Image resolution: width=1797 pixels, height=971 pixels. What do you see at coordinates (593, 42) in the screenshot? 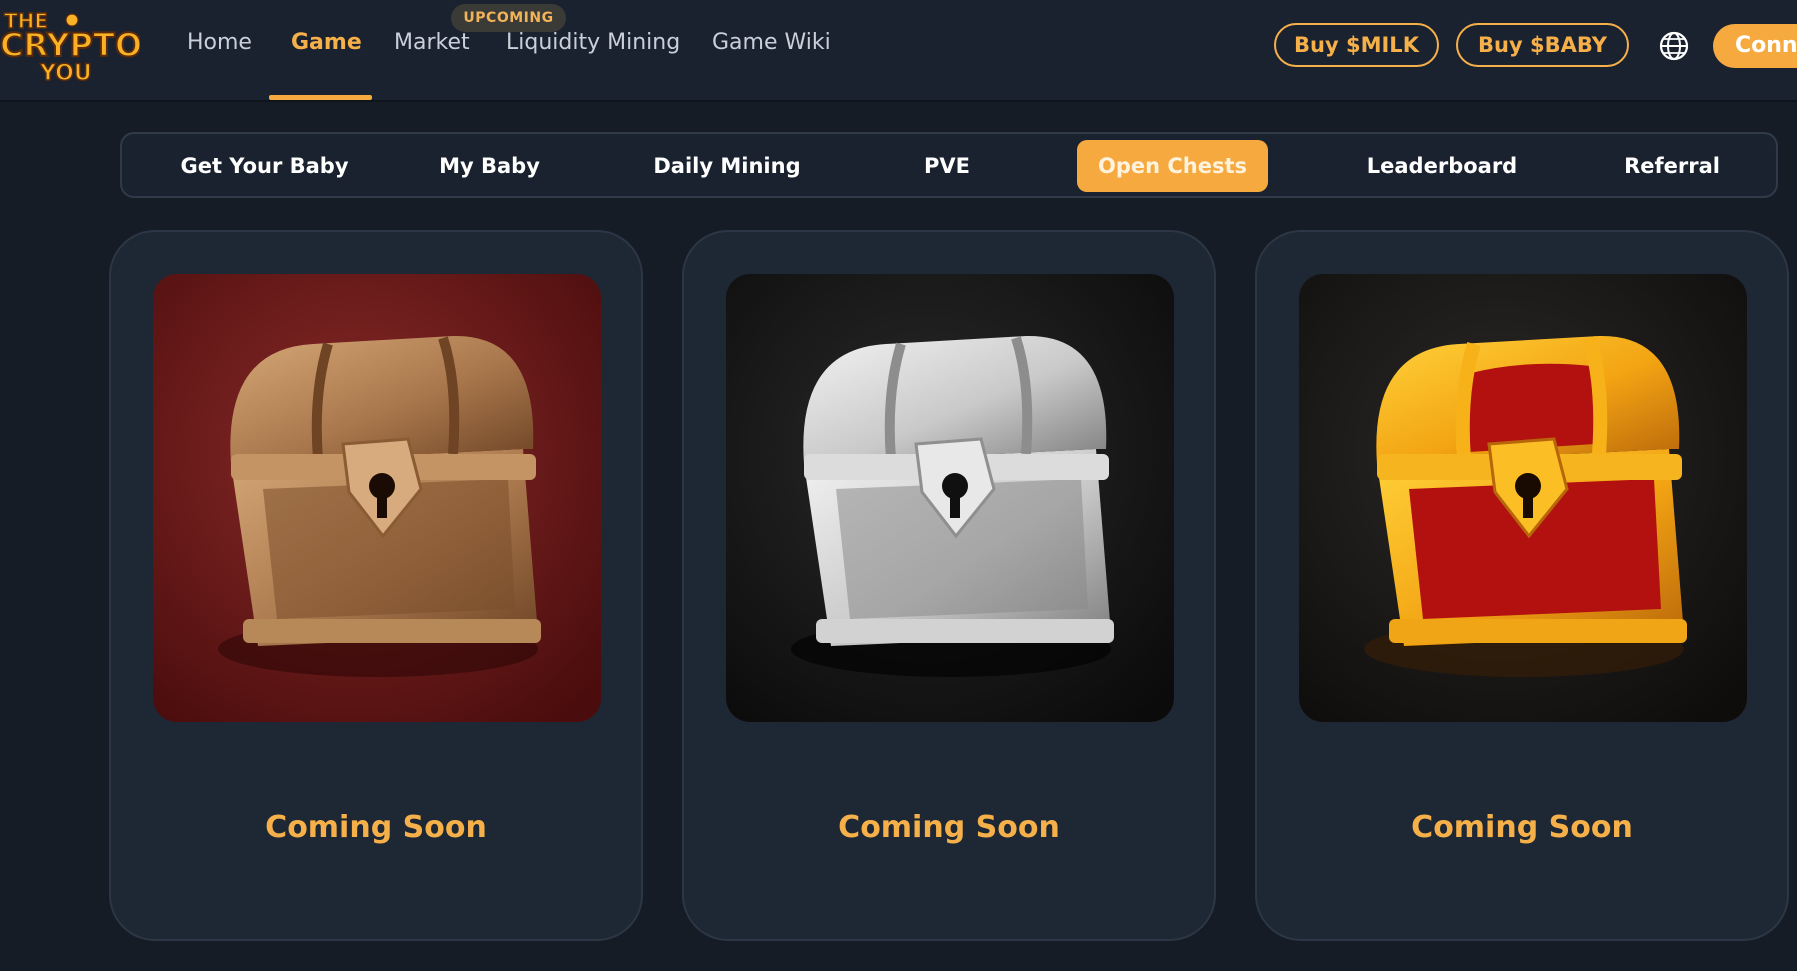
I see `nav-liquidity-mining: Liquidity Mining` at bounding box center [593, 42].